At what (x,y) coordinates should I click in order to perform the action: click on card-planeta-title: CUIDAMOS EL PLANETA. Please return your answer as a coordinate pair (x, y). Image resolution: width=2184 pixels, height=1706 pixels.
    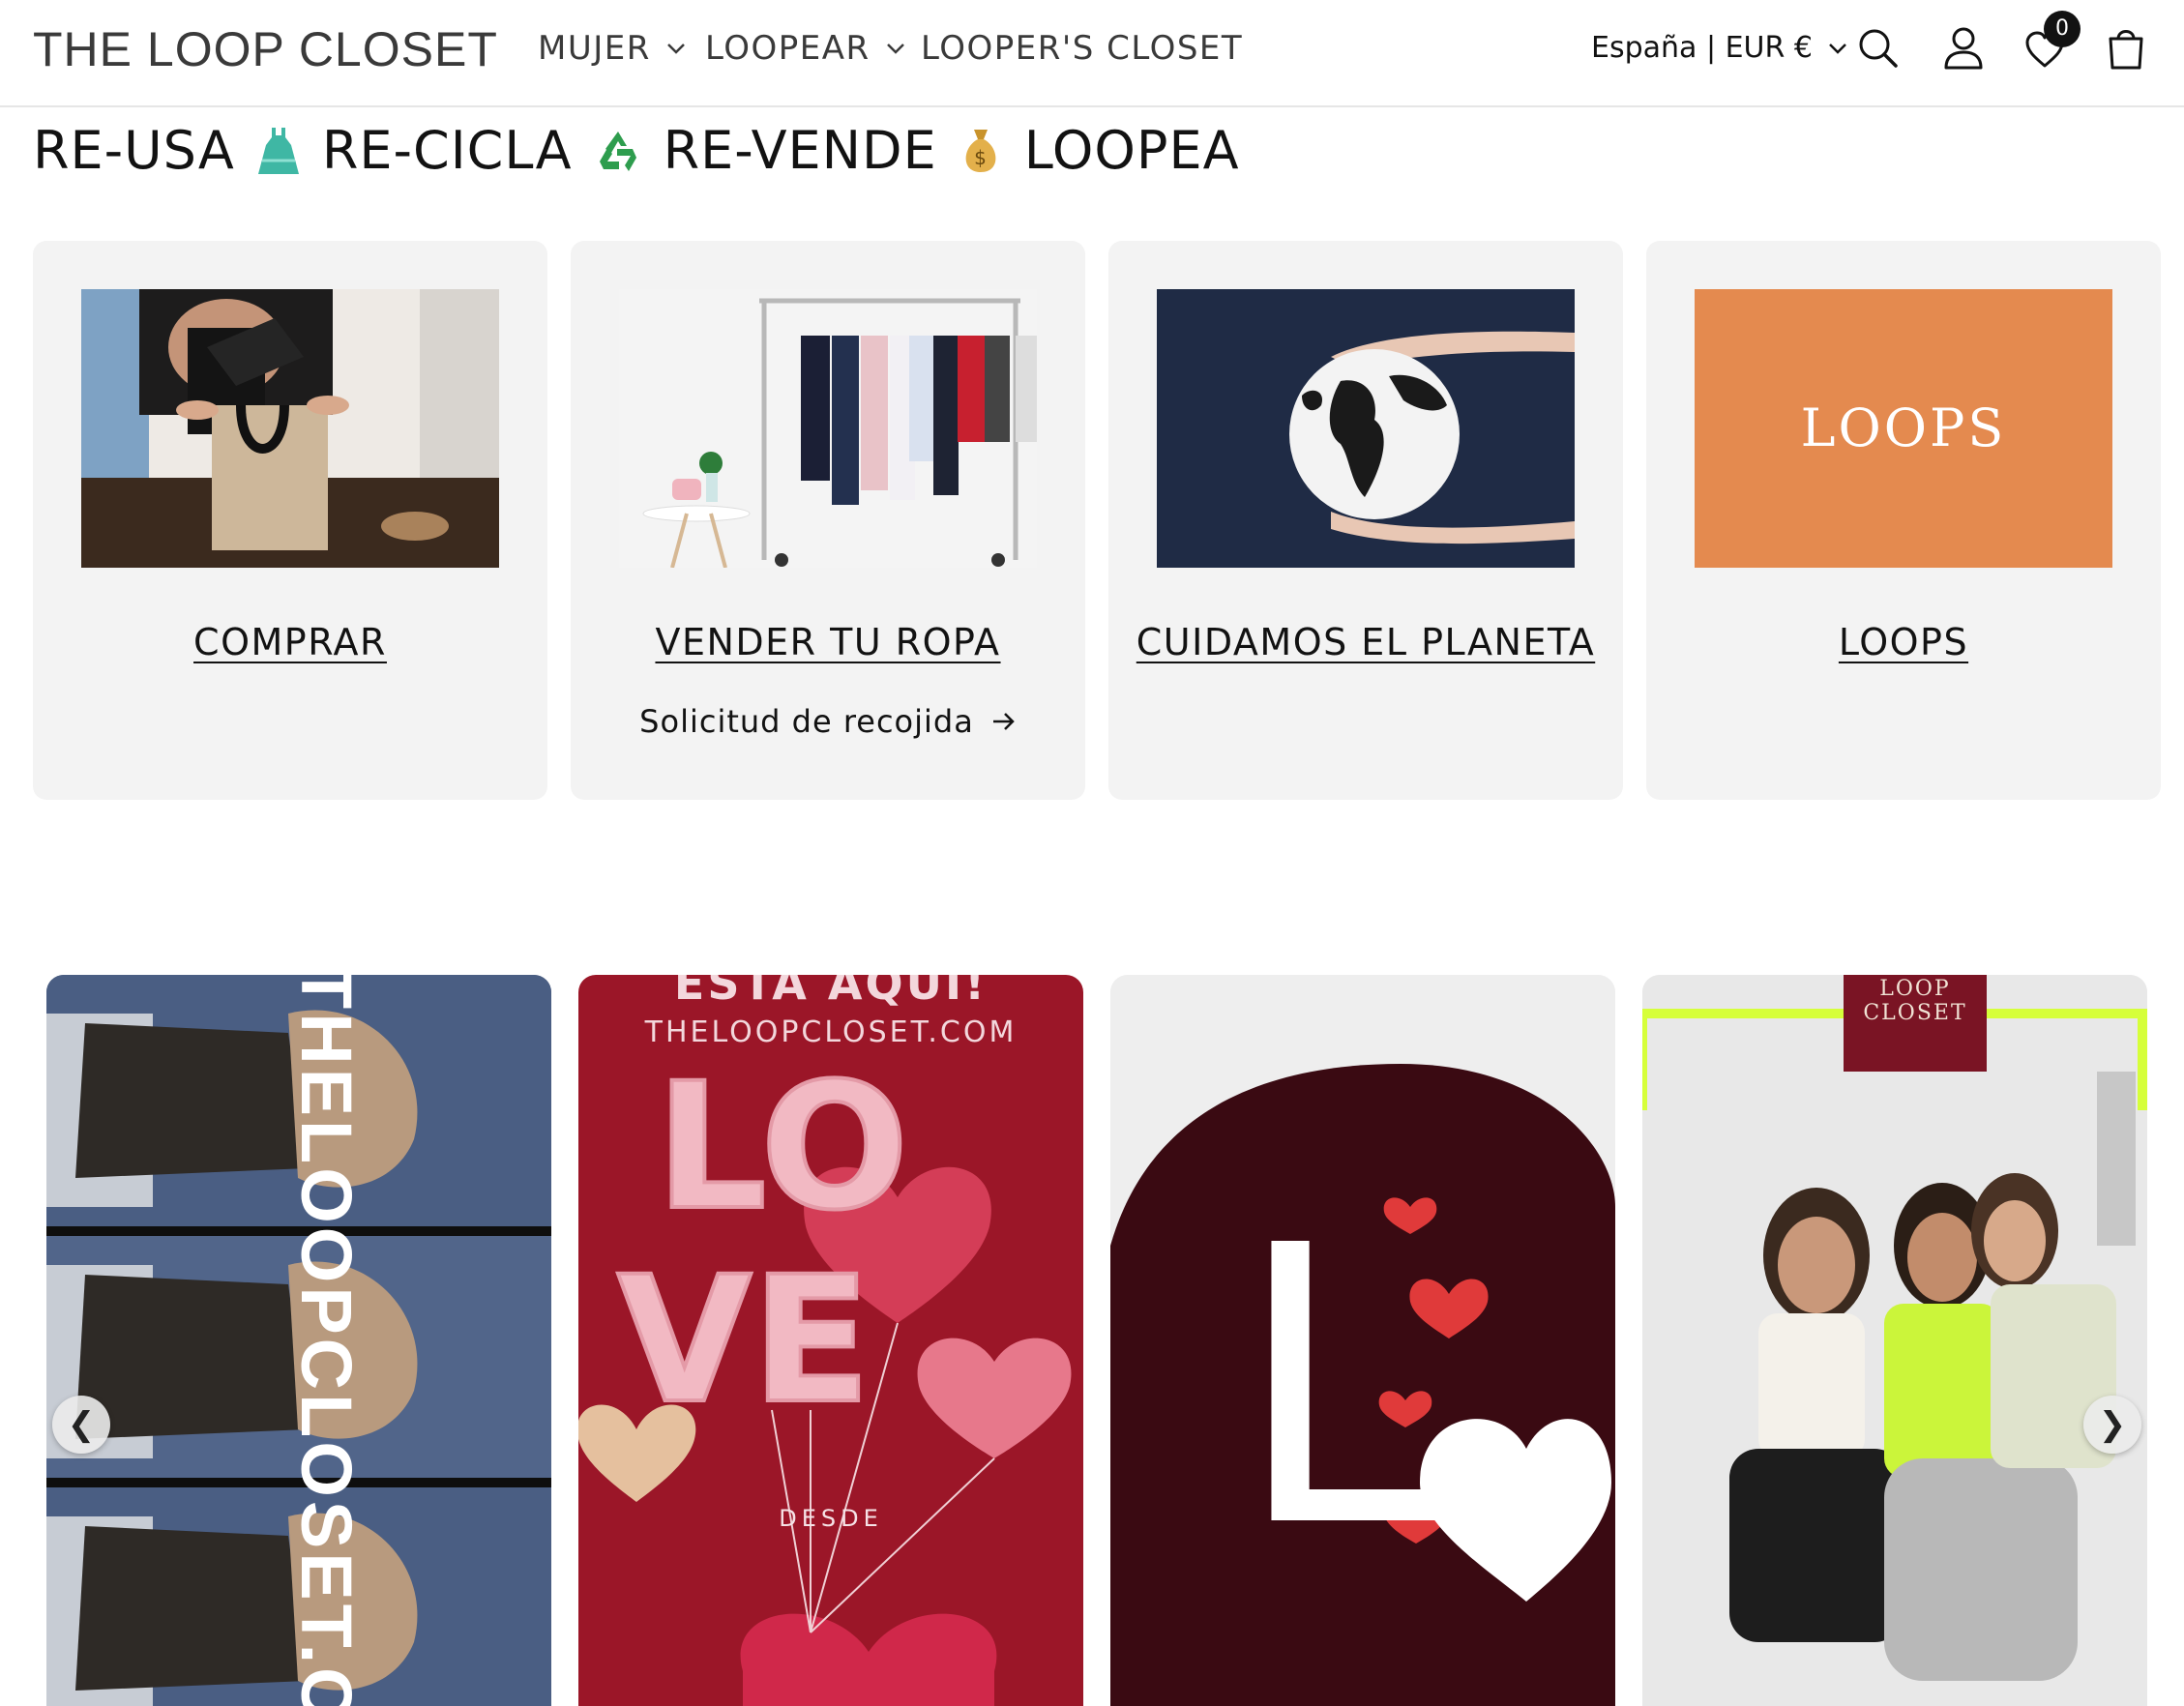
    Looking at the image, I should click on (1366, 642).